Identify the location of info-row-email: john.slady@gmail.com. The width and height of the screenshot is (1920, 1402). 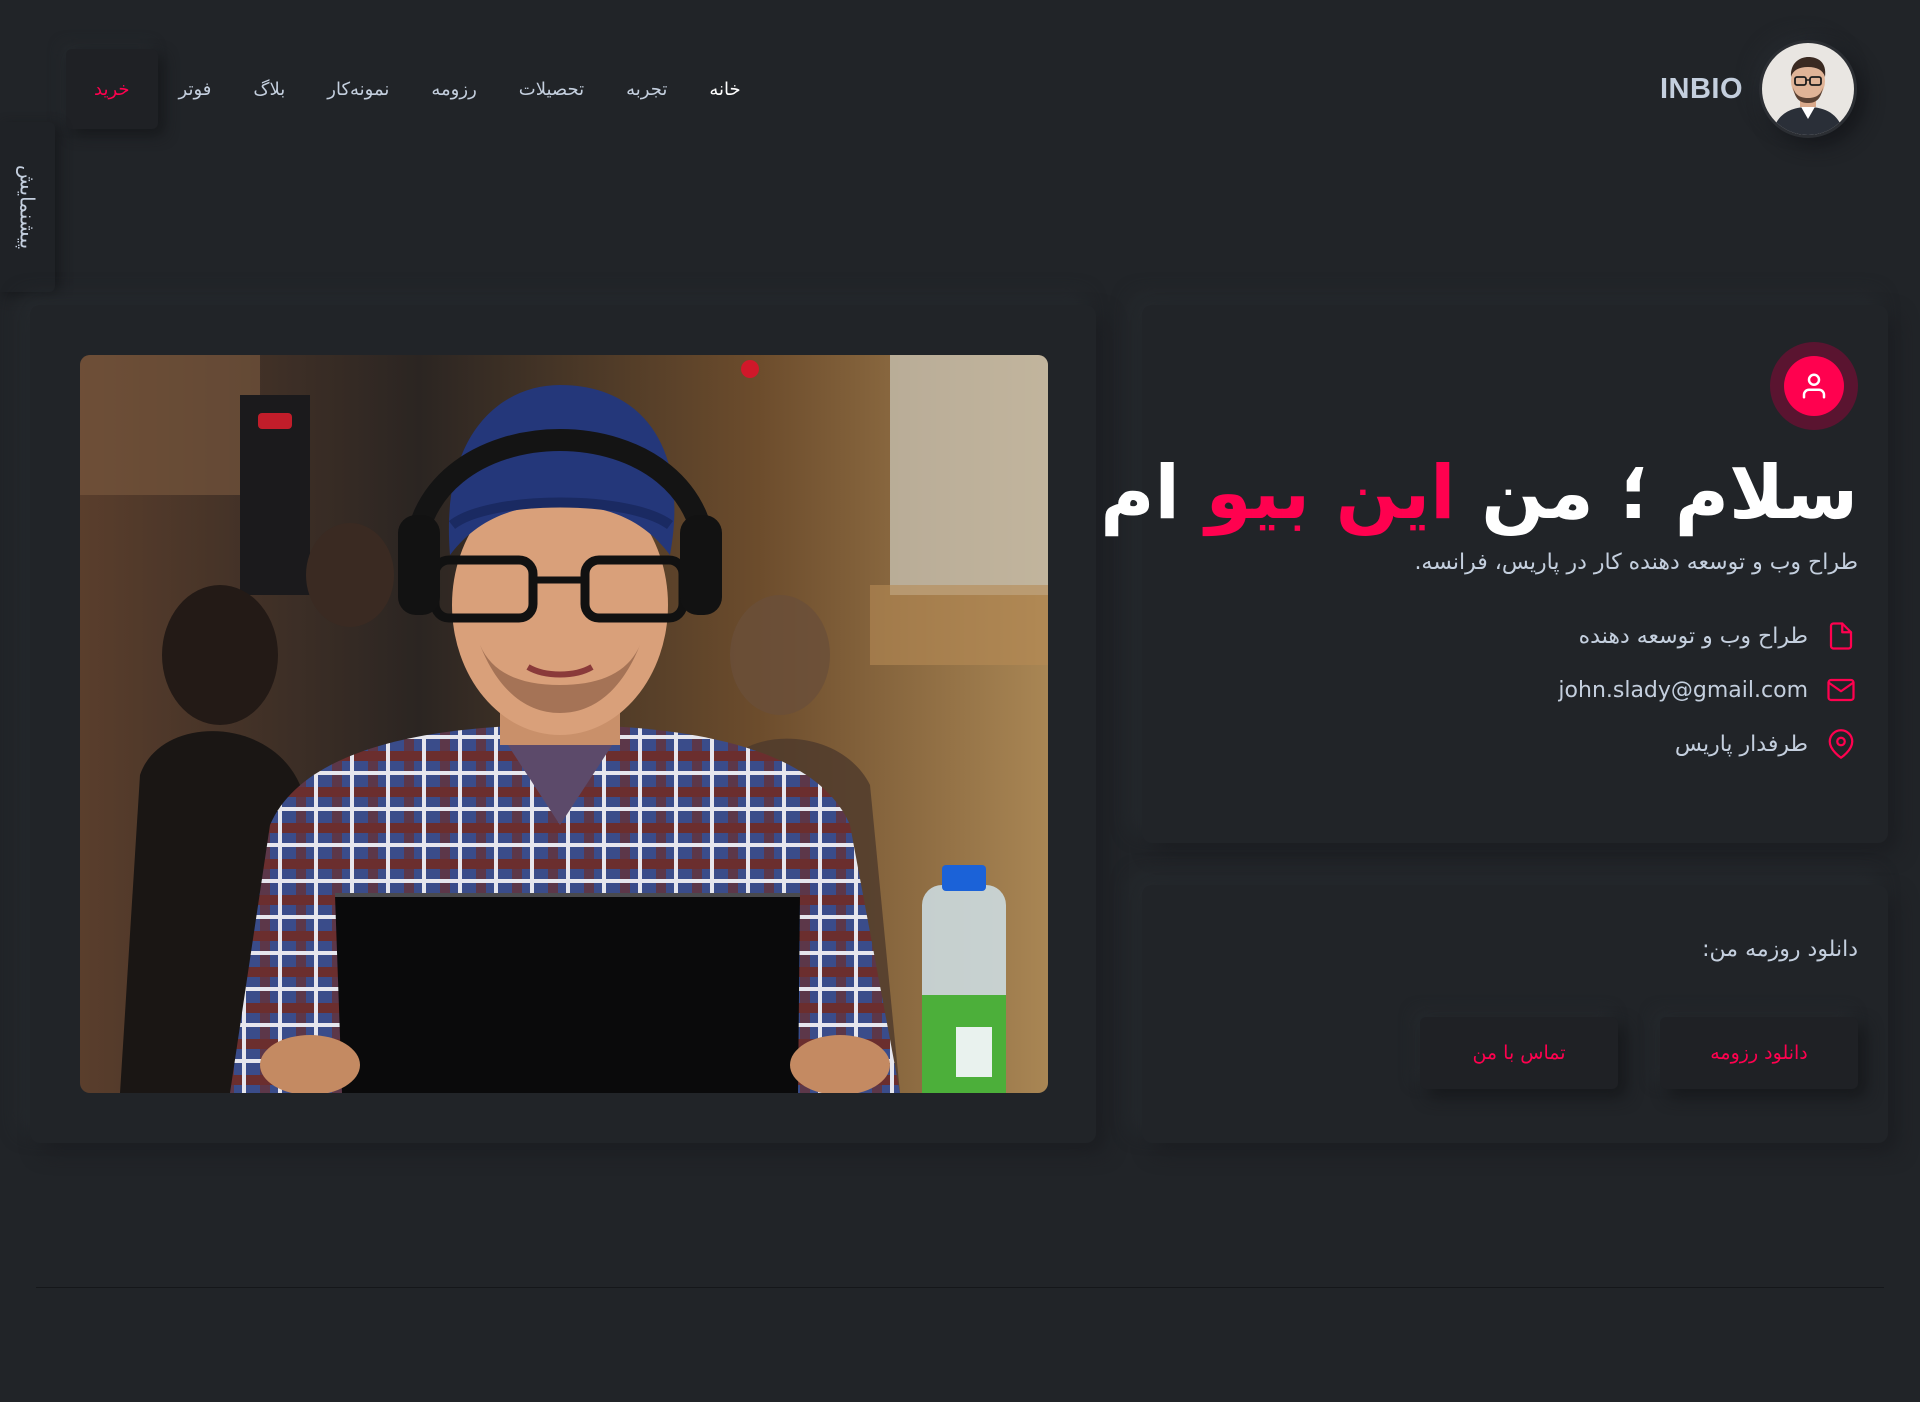
(1538, 690).